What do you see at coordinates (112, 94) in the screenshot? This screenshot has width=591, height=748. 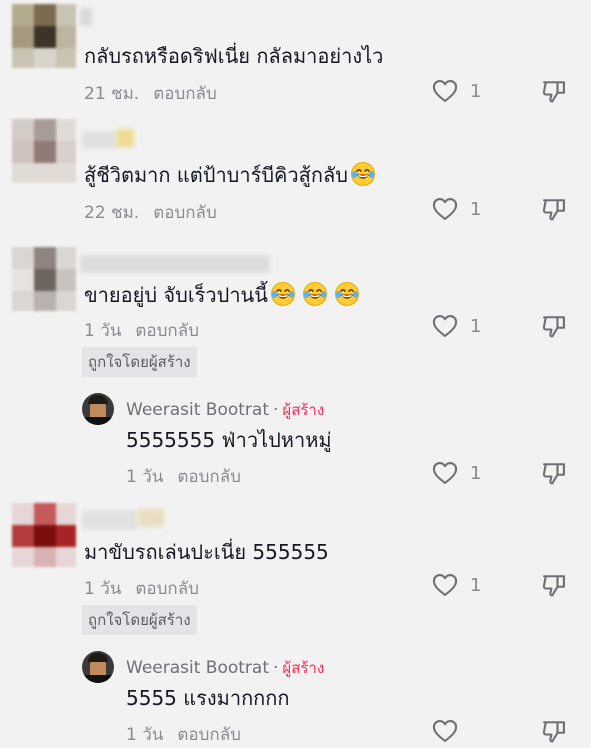 I see `comment-time: 21 ชม.` at bounding box center [112, 94].